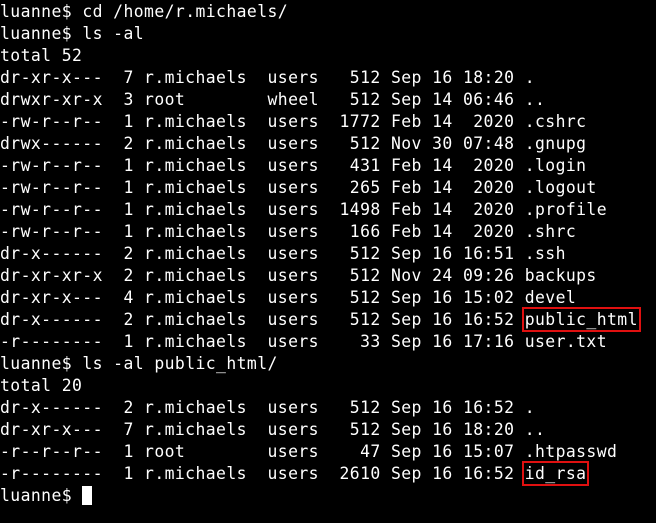  What do you see at coordinates (566, 209) in the screenshot?
I see `file-name: .profile` at bounding box center [566, 209].